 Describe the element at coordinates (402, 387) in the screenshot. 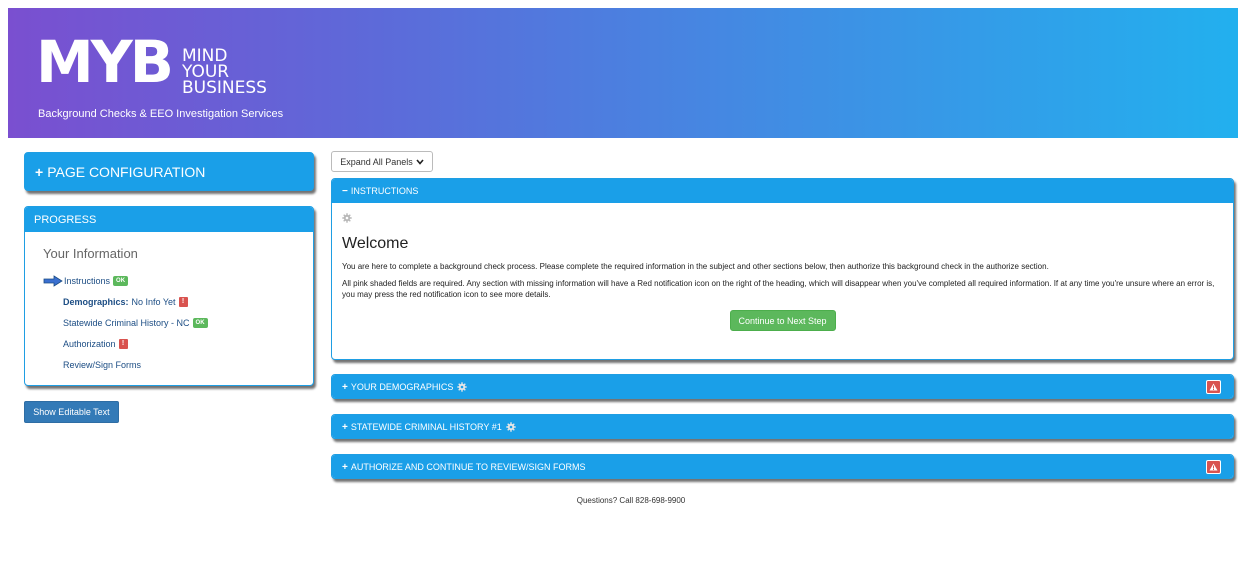

I see `demographics-panel-title: YOUR DEMOGRAPHICS` at that location.